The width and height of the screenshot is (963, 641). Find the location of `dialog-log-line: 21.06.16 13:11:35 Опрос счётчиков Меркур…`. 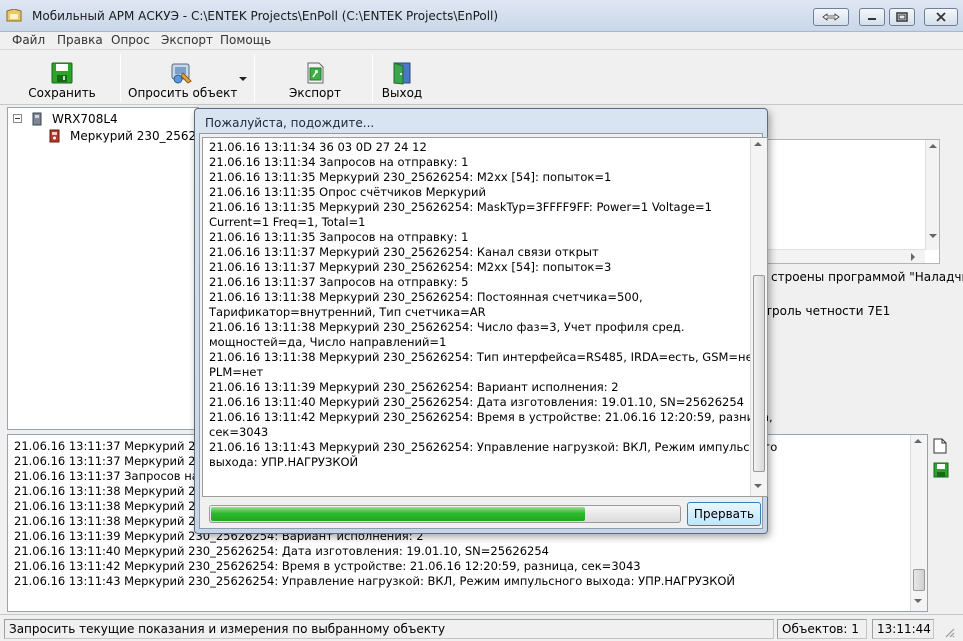

dialog-log-line: 21.06.16 13:11:35 Опрос счётчиков Меркур… is located at coordinates (347, 192).